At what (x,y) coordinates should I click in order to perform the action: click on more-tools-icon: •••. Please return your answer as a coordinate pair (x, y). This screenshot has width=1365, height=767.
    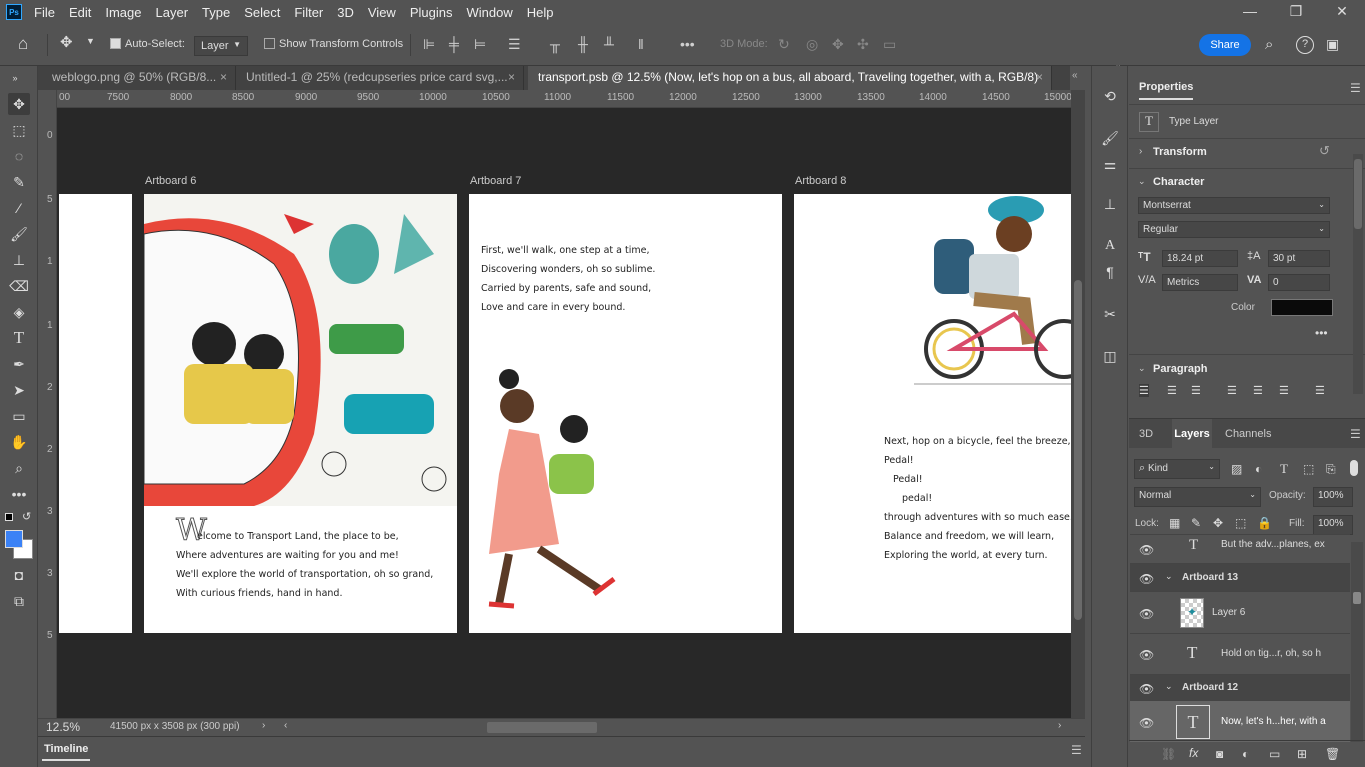
    Looking at the image, I should click on (19, 494).